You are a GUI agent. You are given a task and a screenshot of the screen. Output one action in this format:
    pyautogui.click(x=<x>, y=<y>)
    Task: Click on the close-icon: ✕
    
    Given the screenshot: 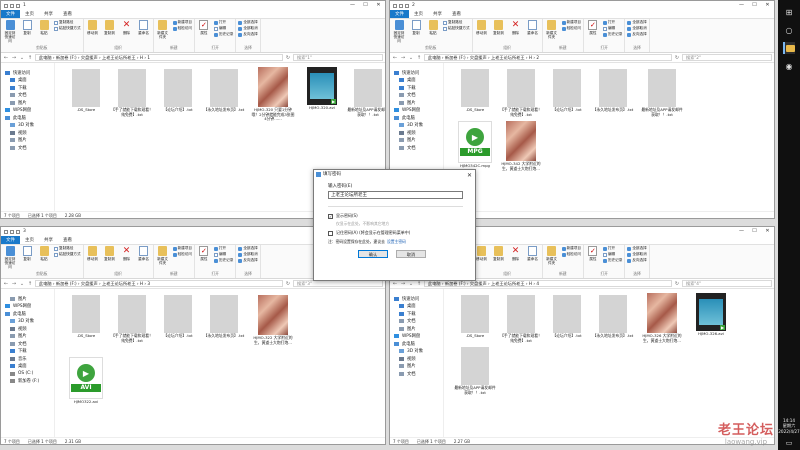 What is the action you would take?
    pyautogui.click(x=469, y=175)
    